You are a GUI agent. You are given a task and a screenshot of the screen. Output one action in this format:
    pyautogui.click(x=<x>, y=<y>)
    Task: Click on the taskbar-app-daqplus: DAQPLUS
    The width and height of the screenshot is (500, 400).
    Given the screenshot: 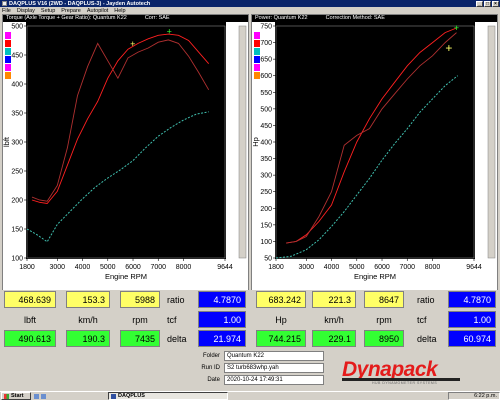 What is the action you would take?
    pyautogui.click(x=168, y=396)
    